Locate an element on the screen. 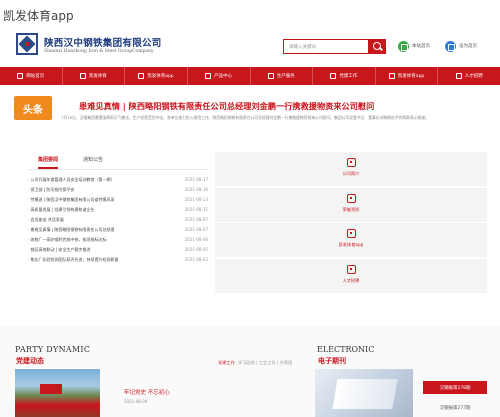 The height and width of the screenshot is (417, 500). news-item: 炼铁厂一高炉顺利完成中修，各项指标达标 2021-08-06 is located at coordinates (118, 242).